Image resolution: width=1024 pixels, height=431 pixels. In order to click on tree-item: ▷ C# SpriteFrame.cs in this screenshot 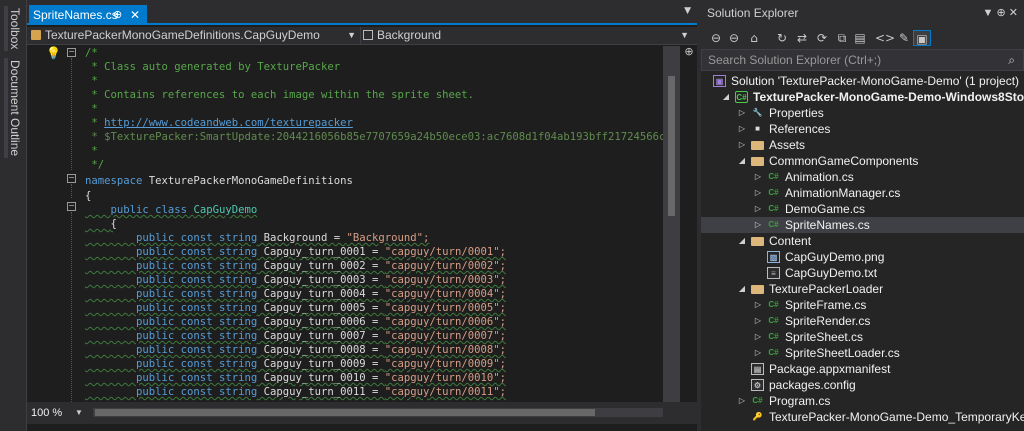, I will do `click(862, 305)`.